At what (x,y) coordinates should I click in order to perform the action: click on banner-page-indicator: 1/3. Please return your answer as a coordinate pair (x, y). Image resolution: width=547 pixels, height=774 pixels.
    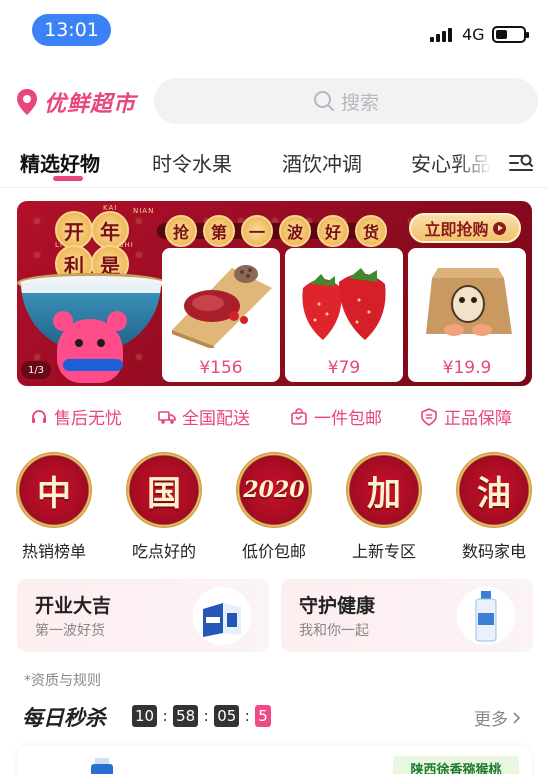
    Looking at the image, I should click on (36, 370).